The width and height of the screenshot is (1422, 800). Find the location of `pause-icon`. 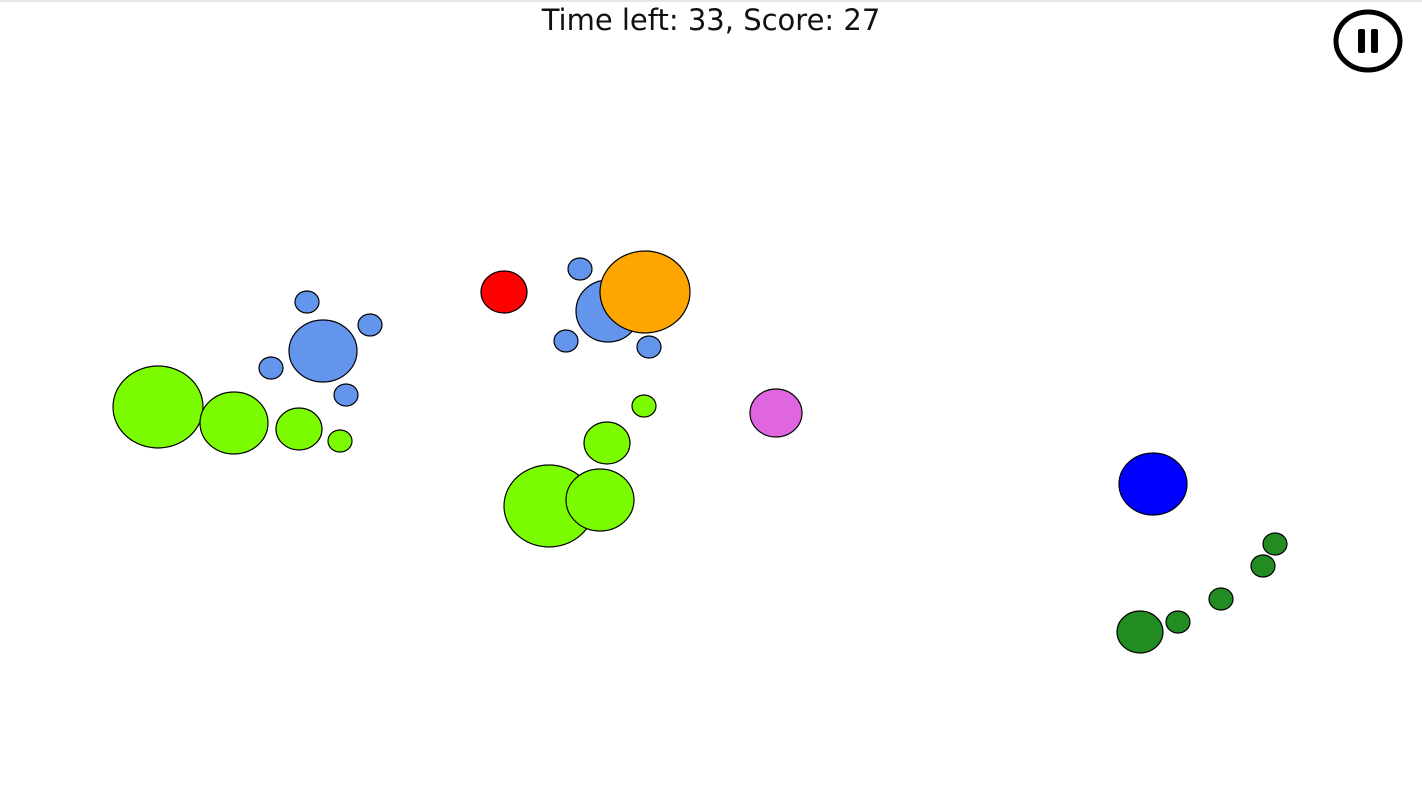

pause-icon is located at coordinates (1368, 41).